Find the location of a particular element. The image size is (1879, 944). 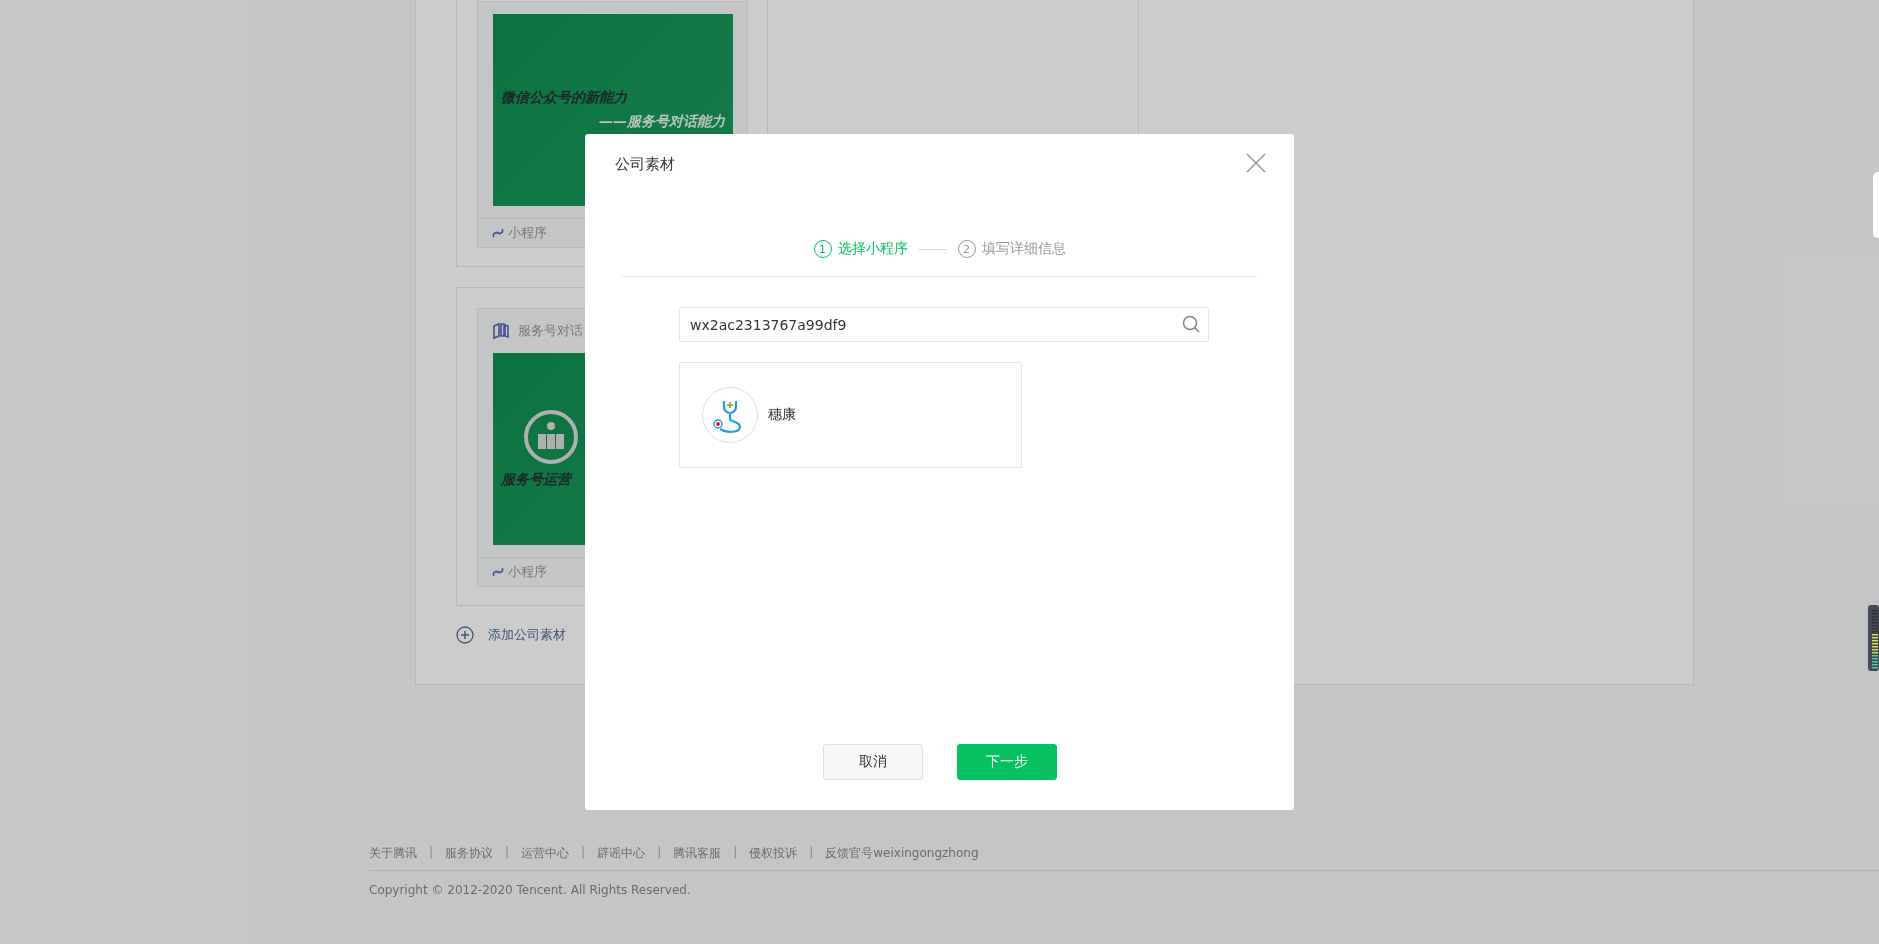

cover-text: ——服务号对话能力 is located at coordinates (662, 122).